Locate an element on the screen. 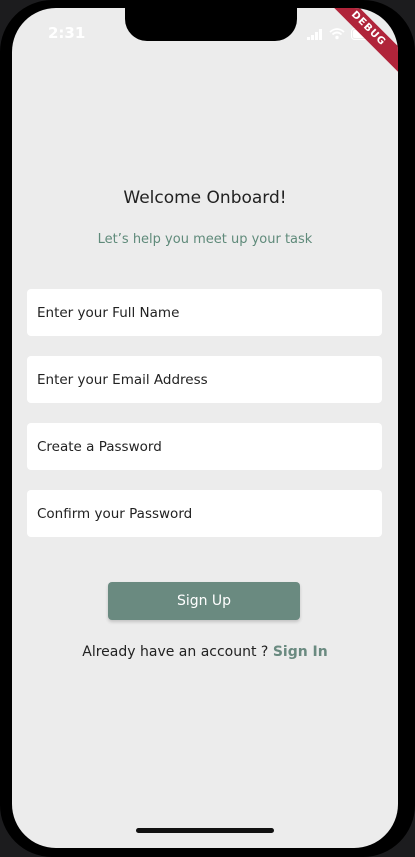 This screenshot has width=415, height=857. signin-row: Already have an account ? Sign In is located at coordinates (205, 652).